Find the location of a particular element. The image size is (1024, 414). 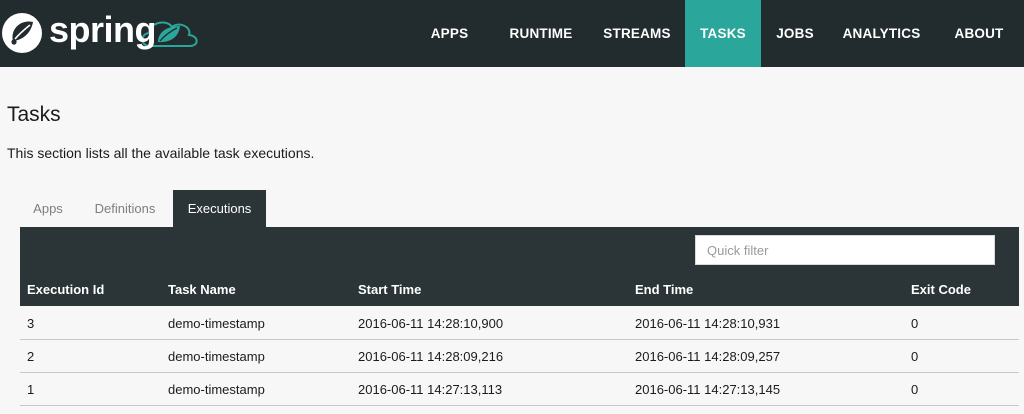

quick-filter-input is located at coordinates (845, 250).